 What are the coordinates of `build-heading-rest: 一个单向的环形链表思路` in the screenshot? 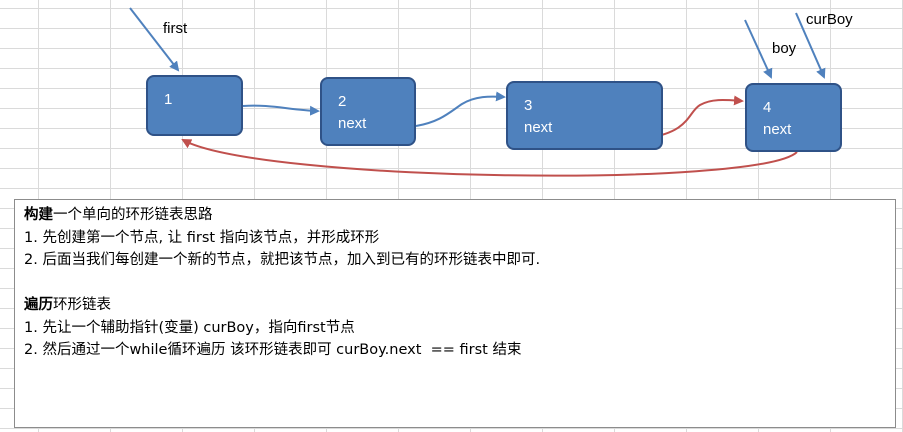 It's located at (133, 215).